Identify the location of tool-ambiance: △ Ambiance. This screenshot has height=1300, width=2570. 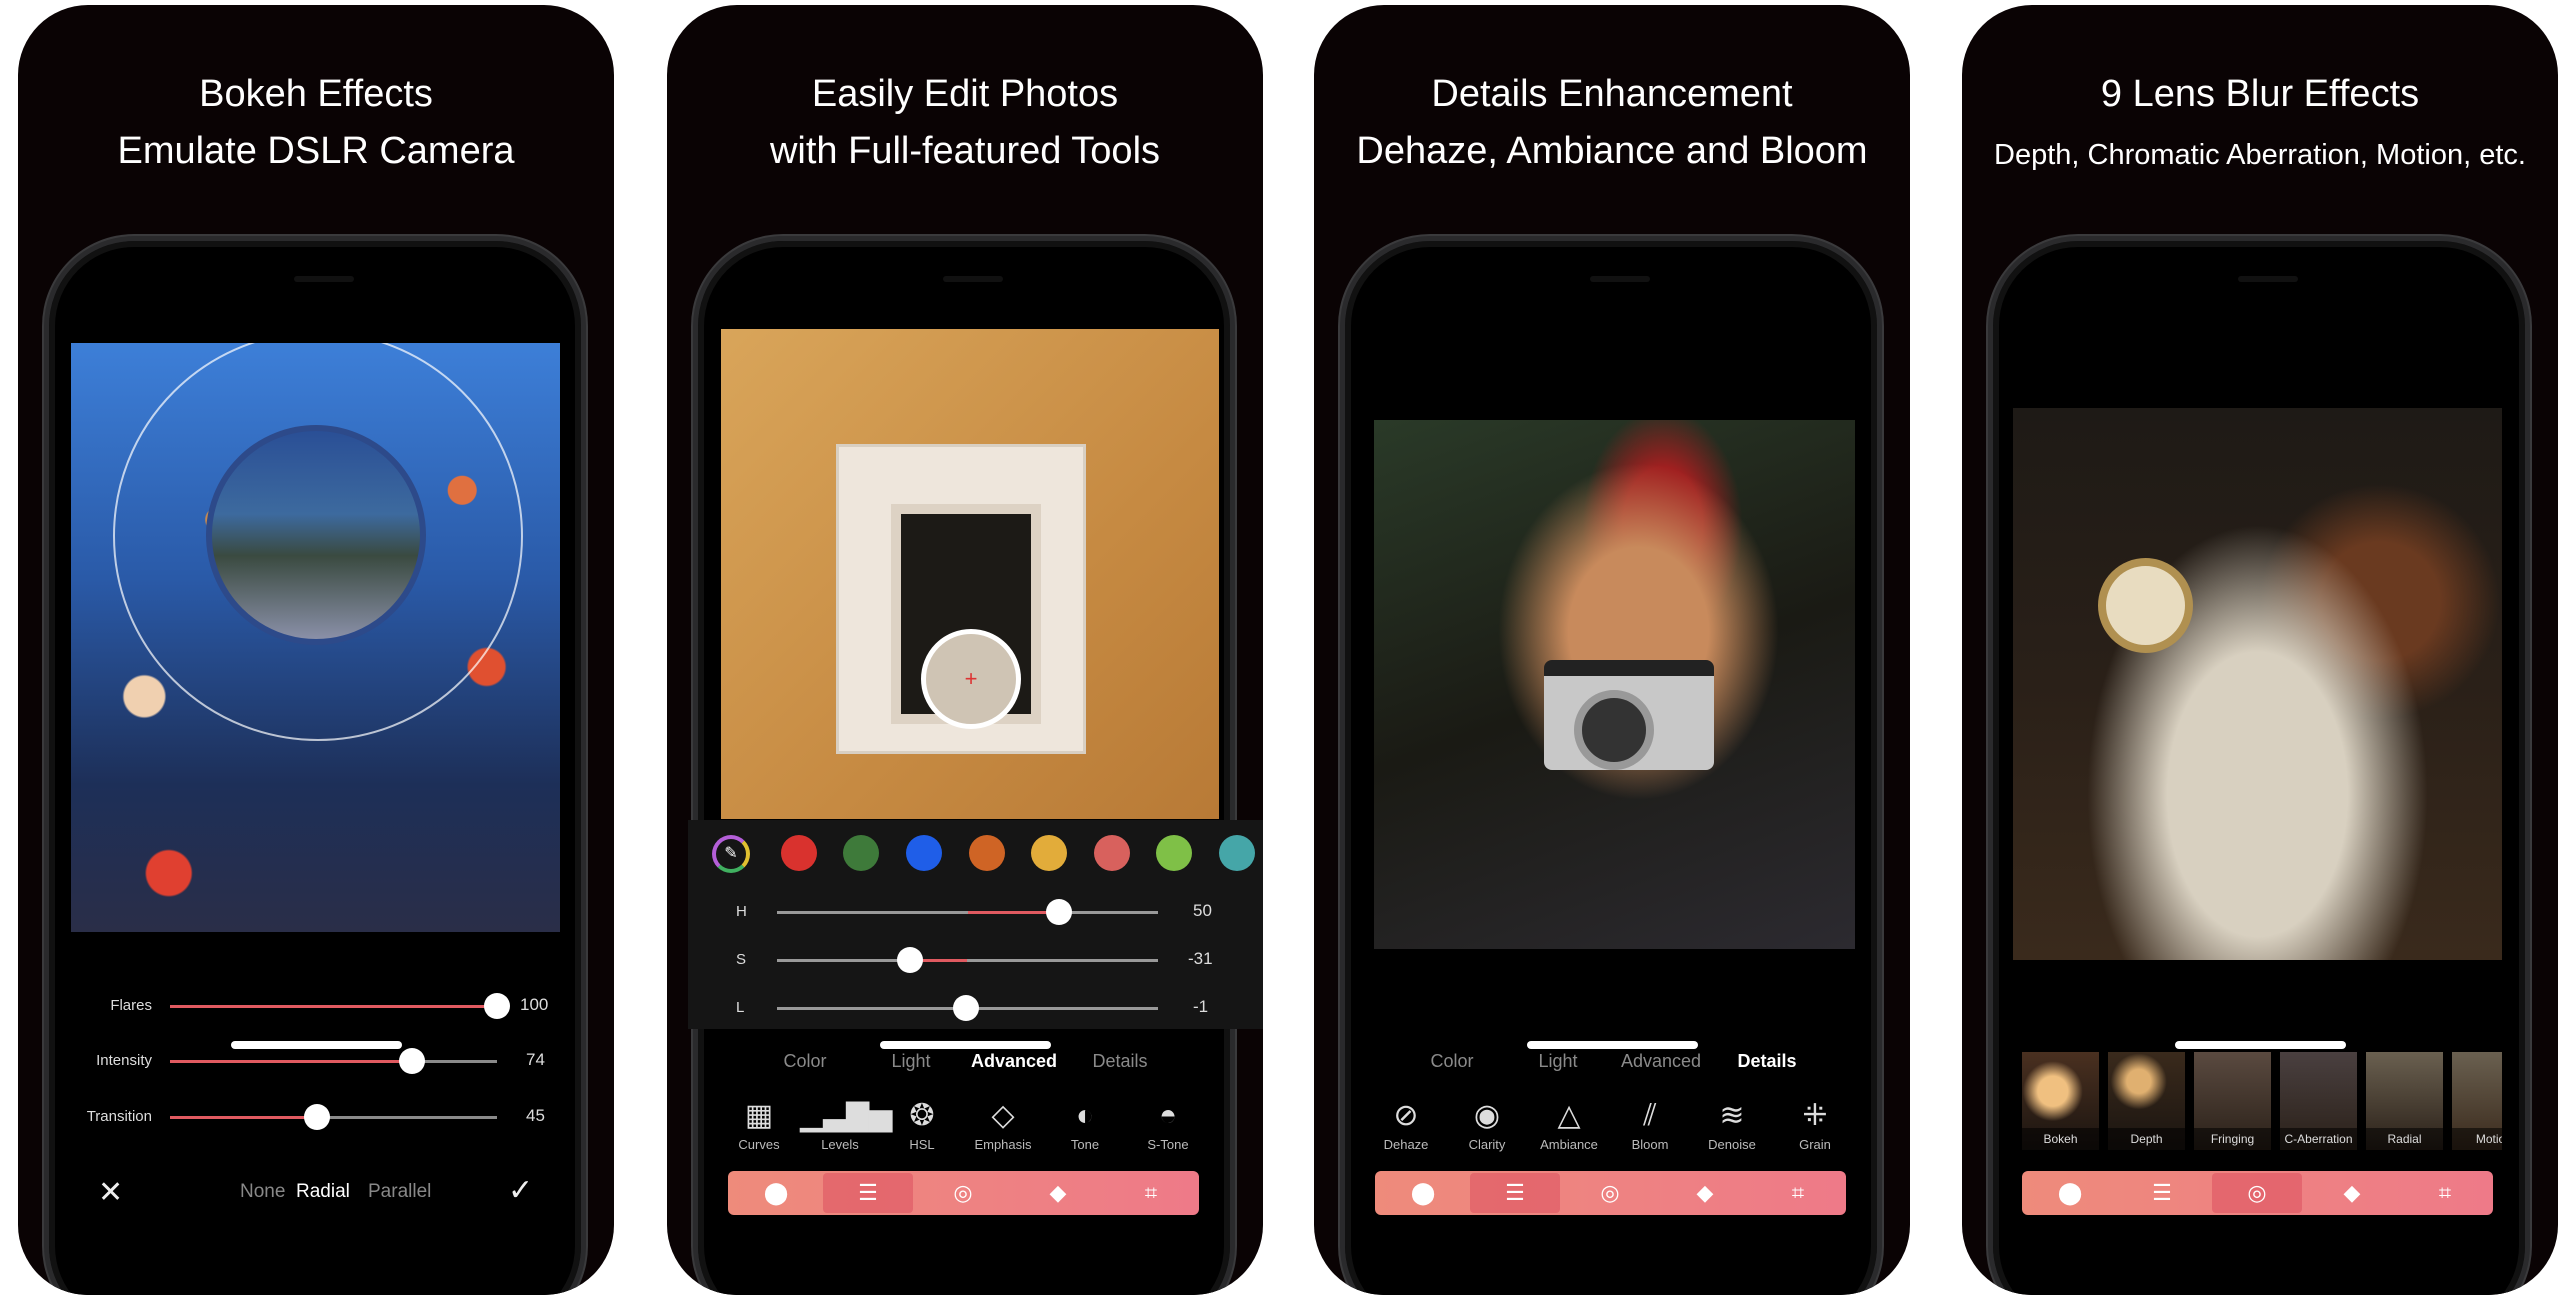
(1569, 1125).